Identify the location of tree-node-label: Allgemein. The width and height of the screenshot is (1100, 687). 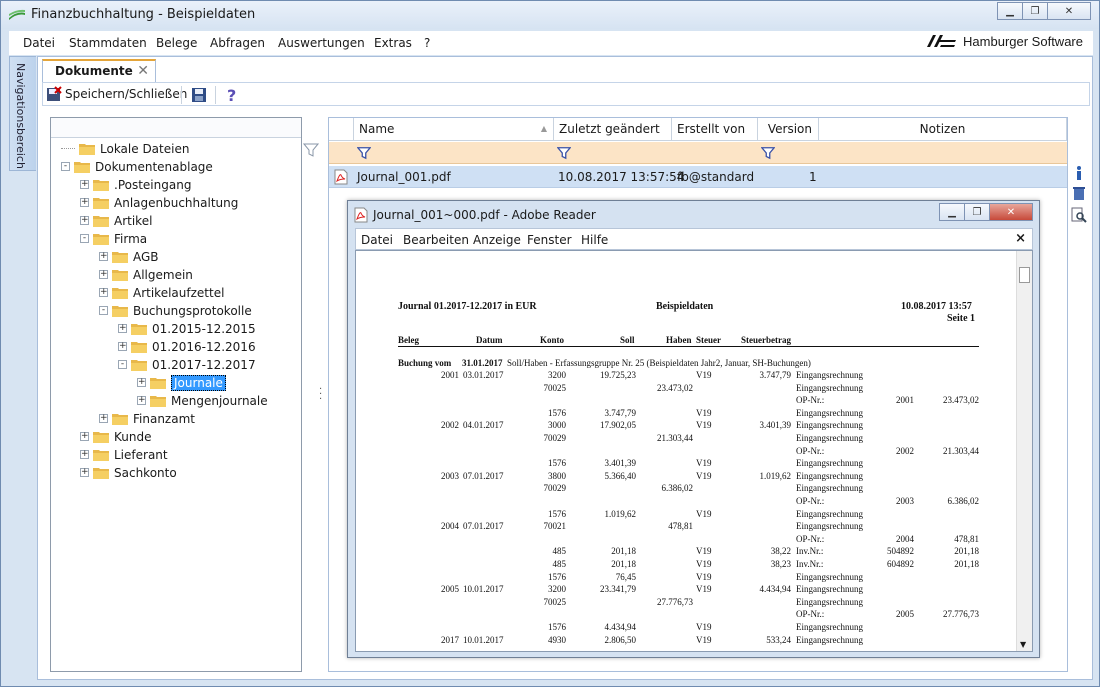
(163, 274).